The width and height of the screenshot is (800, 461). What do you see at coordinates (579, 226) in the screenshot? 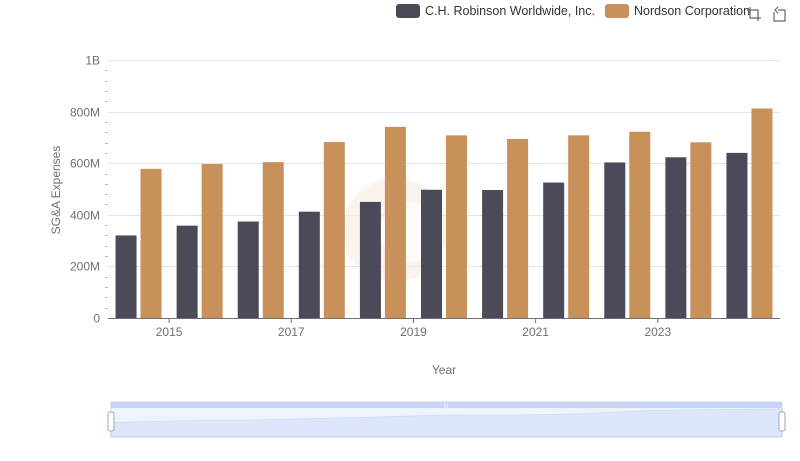
I see `bar-nordson-2021` at bounding box center [579, 226].